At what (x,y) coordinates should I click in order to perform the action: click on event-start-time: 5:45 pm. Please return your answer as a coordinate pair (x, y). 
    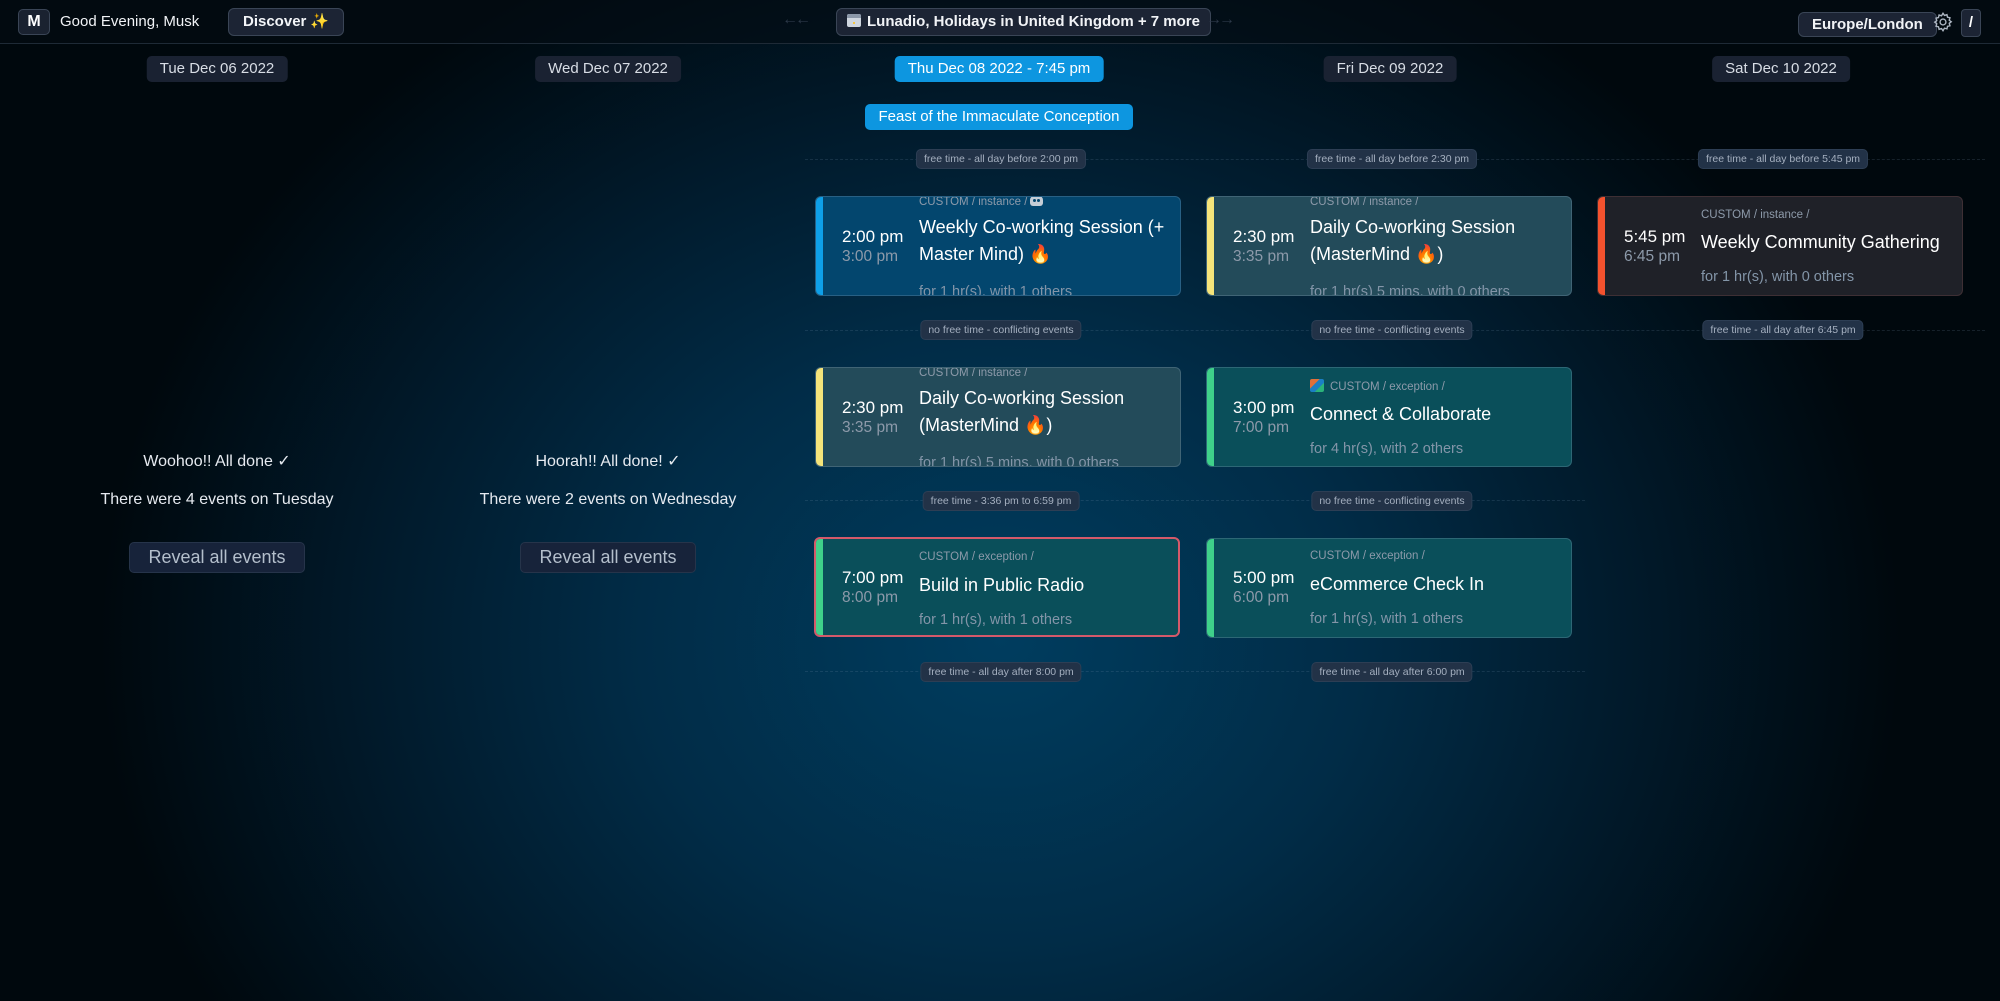
    Looking at the image, I should click on (1655, 236).